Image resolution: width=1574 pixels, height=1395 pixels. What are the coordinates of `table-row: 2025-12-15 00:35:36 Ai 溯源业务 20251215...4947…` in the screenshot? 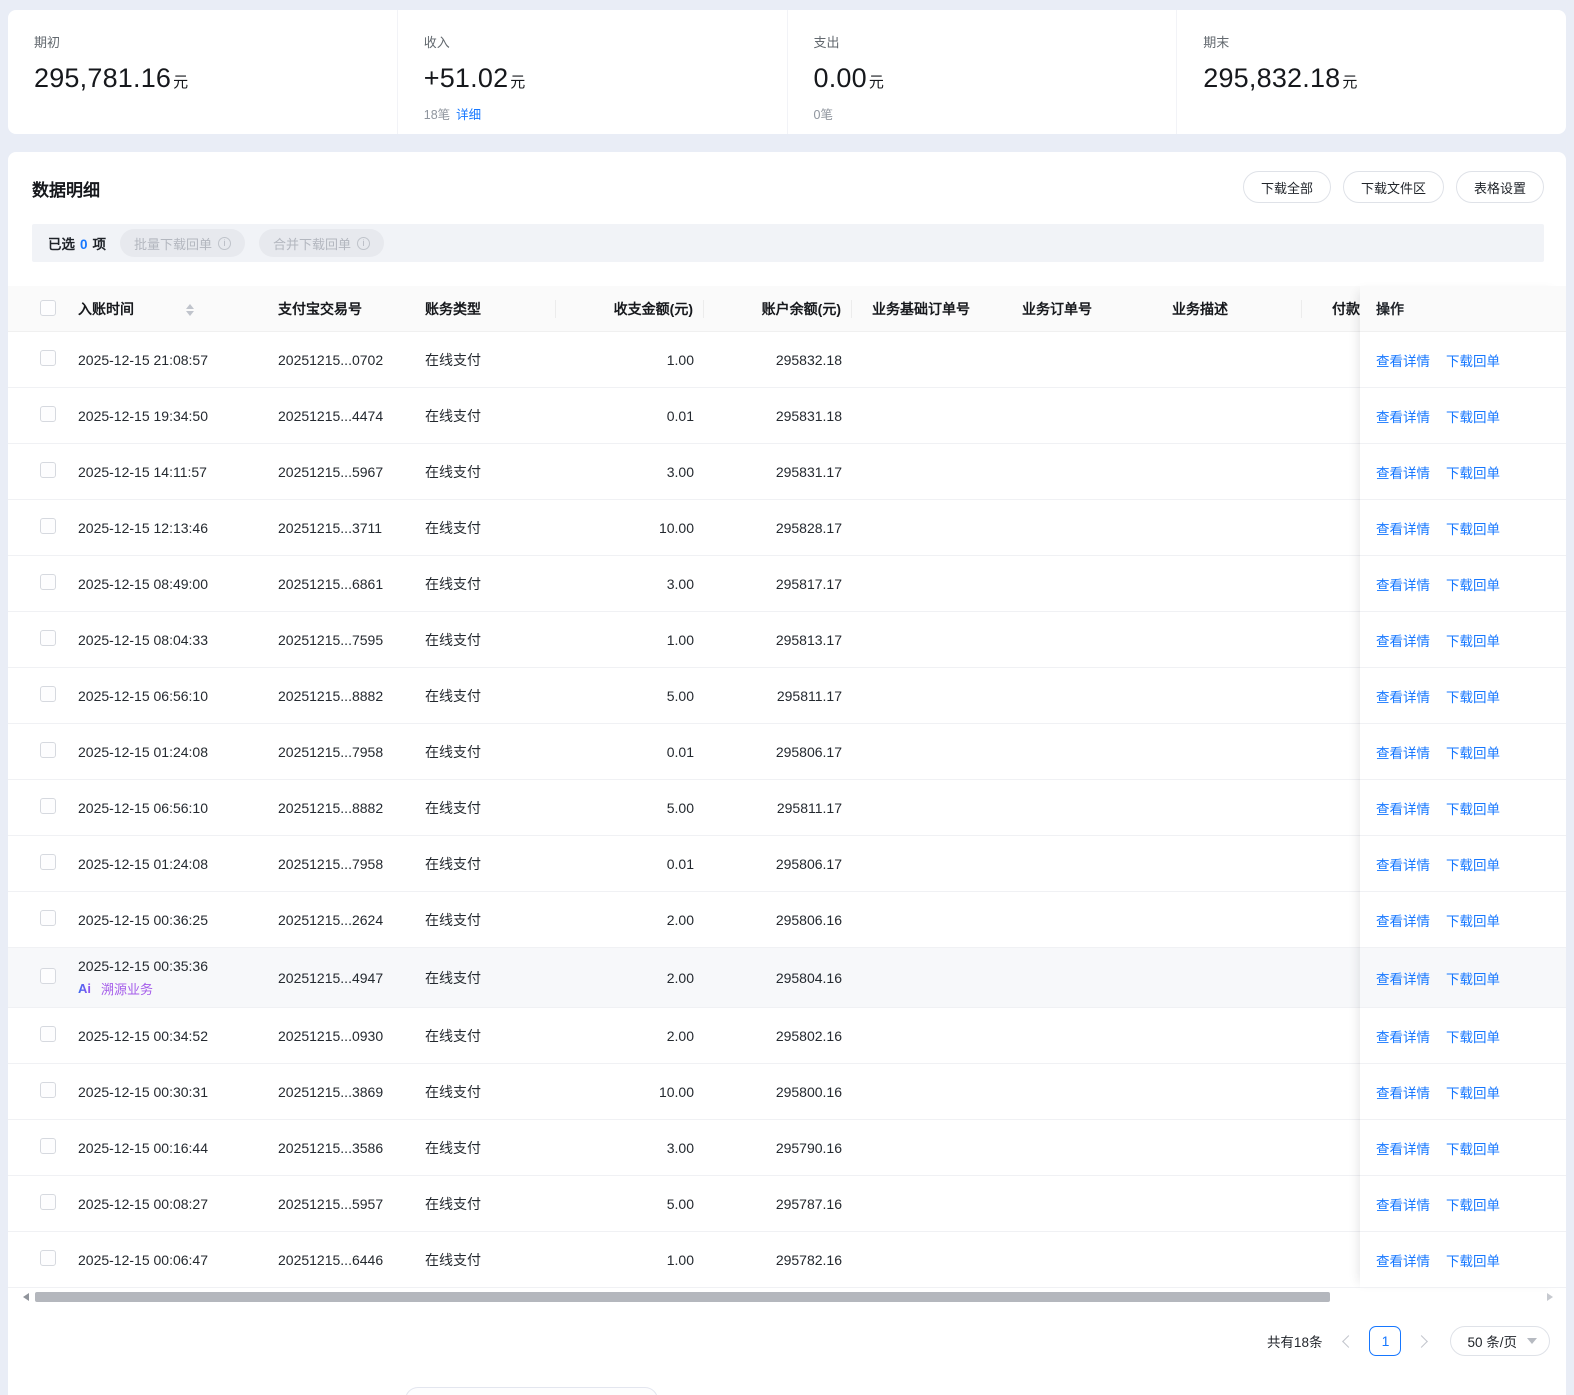 It's located at (684, 978).